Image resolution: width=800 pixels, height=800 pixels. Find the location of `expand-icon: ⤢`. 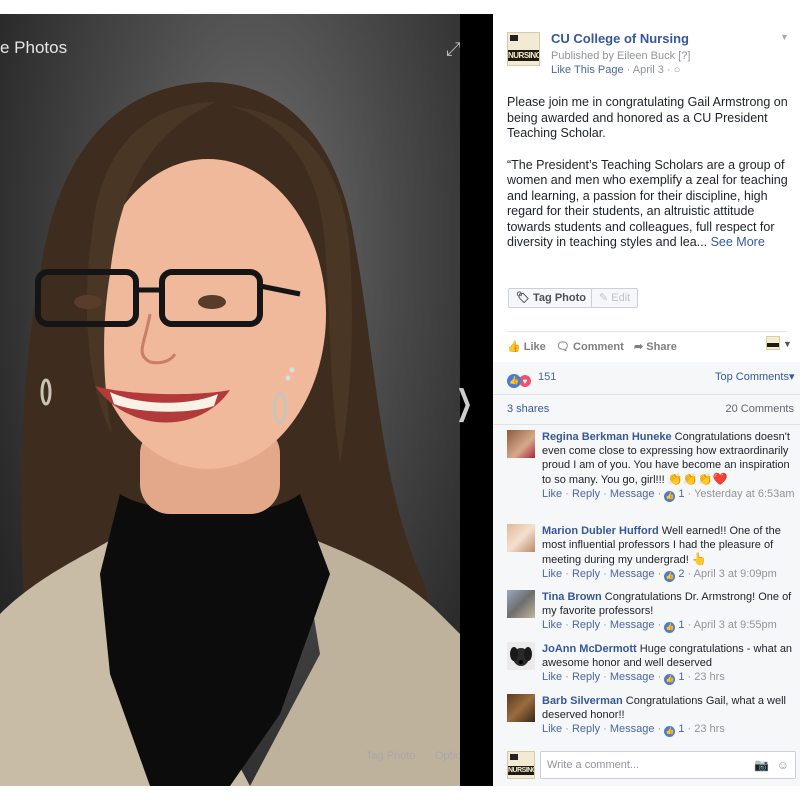

expand-icon: ⤢ is located at coordinates (453, 49).